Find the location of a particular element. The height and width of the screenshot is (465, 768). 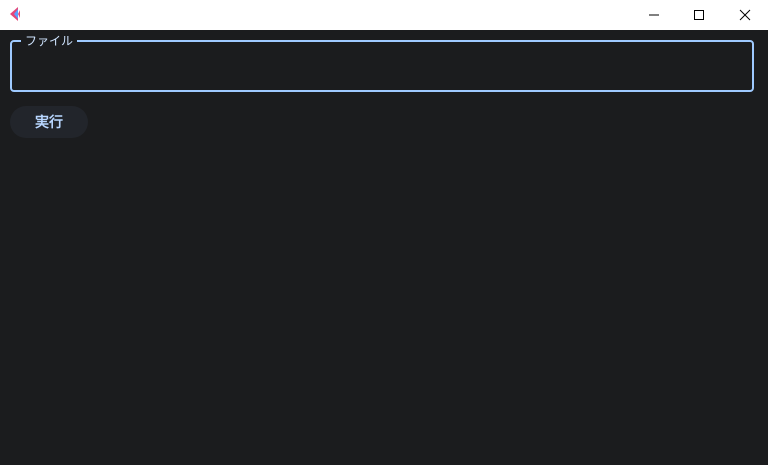

file-field: ファイル is located at coordinates (382, 62).